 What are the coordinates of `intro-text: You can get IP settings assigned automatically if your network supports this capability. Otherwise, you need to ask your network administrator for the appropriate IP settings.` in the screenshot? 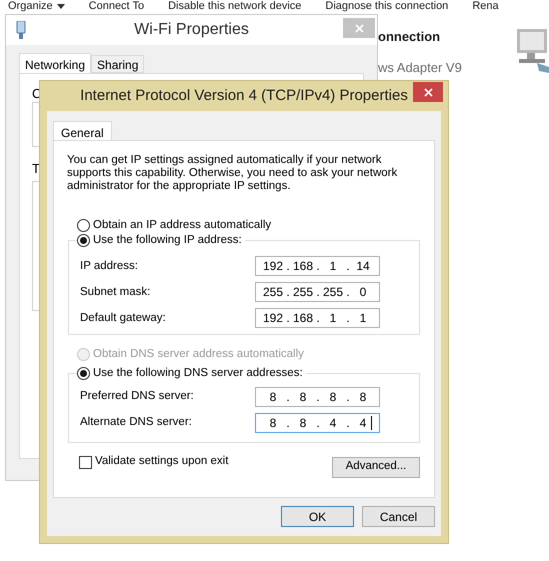 It's located at (232, 173).